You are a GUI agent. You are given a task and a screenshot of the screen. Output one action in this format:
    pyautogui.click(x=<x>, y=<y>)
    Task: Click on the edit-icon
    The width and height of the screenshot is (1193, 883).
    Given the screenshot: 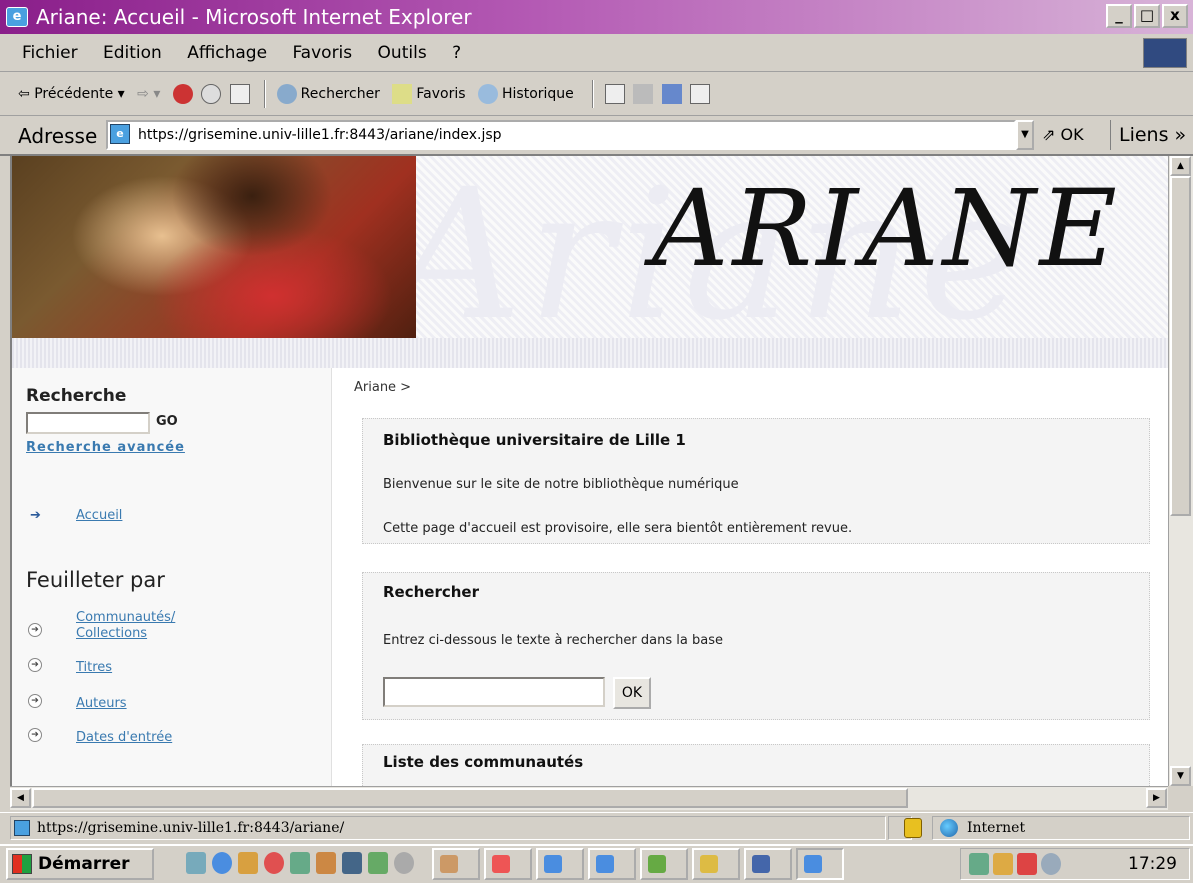 What is the action you would take?
    pyautogui.click(x=671, y=94)
    